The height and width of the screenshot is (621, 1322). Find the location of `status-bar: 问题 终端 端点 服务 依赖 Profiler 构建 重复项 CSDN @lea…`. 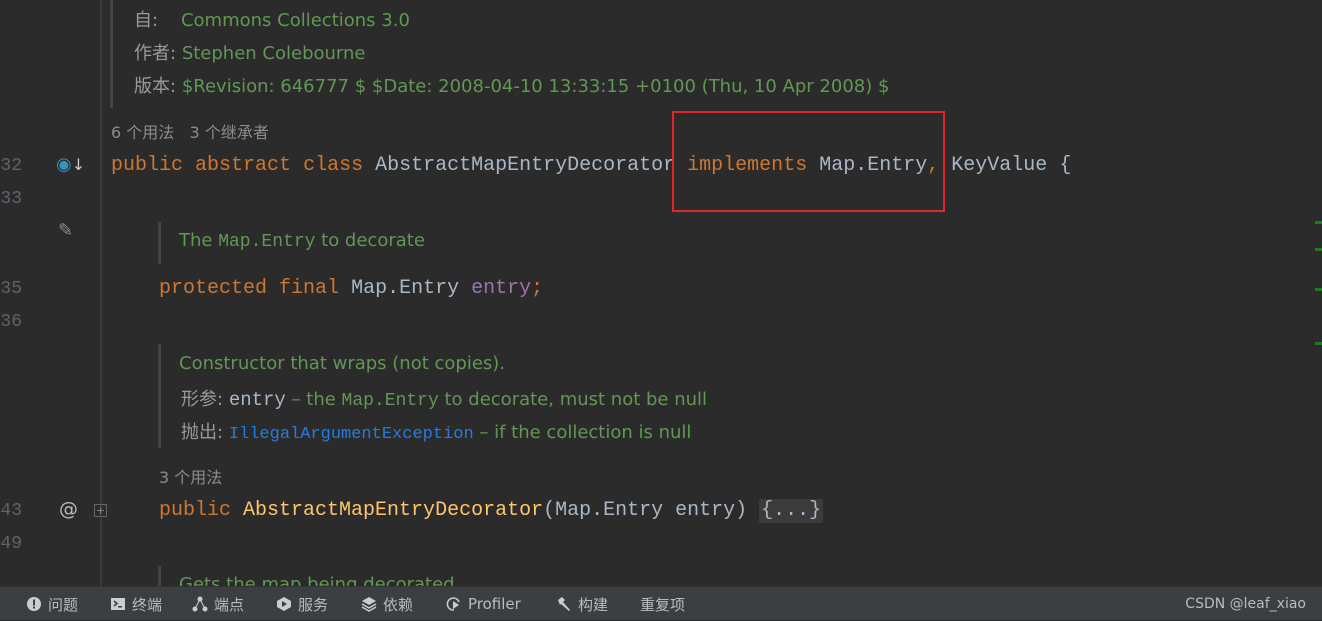

status-bar: 问题 终端 端点 服务 依赖 Profiler 构建 重复项 CSDN @lea… is located at coordinates (661, 603).